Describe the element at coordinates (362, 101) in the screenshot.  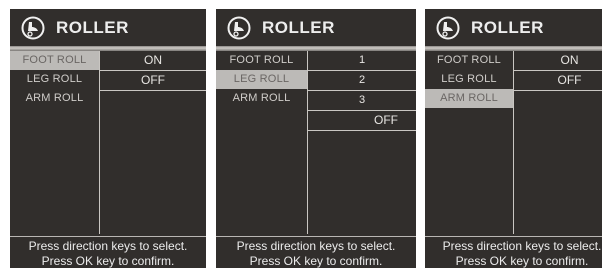
I see `option-level-3: 3` at that location.